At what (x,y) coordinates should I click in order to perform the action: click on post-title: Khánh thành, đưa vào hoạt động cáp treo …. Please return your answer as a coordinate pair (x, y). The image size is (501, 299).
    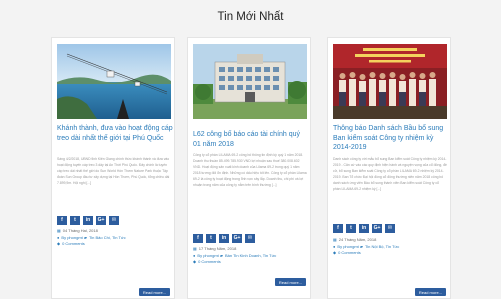
    Looking at the image, I should click on (115, 133).